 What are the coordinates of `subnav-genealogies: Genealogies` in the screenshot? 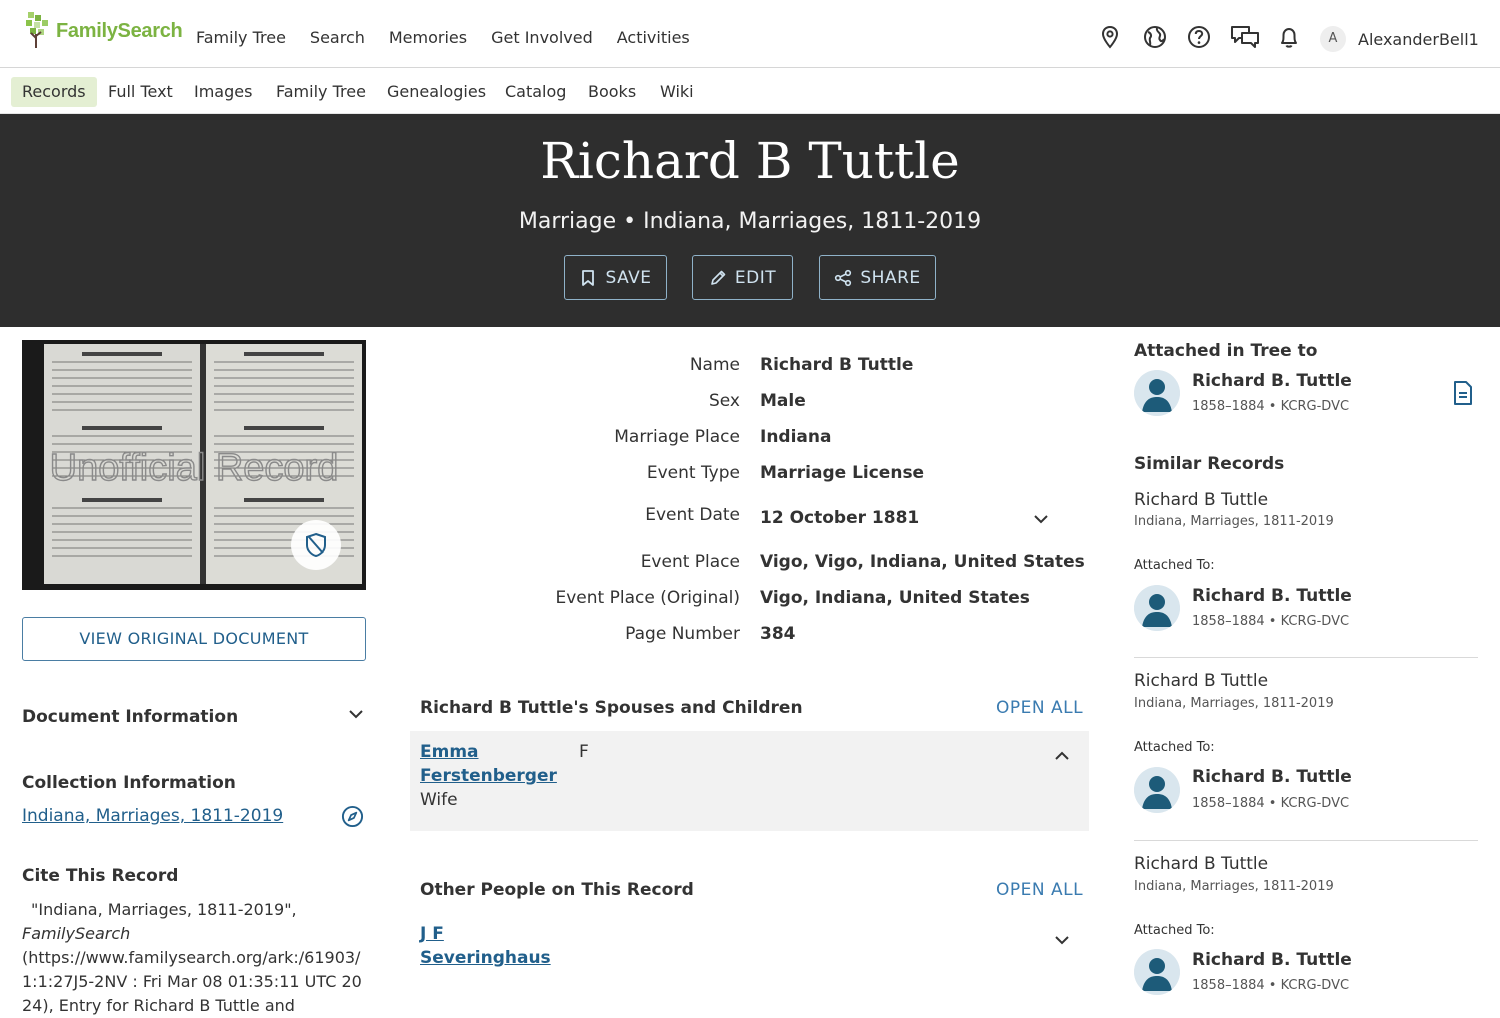 It's located at (436, 92).